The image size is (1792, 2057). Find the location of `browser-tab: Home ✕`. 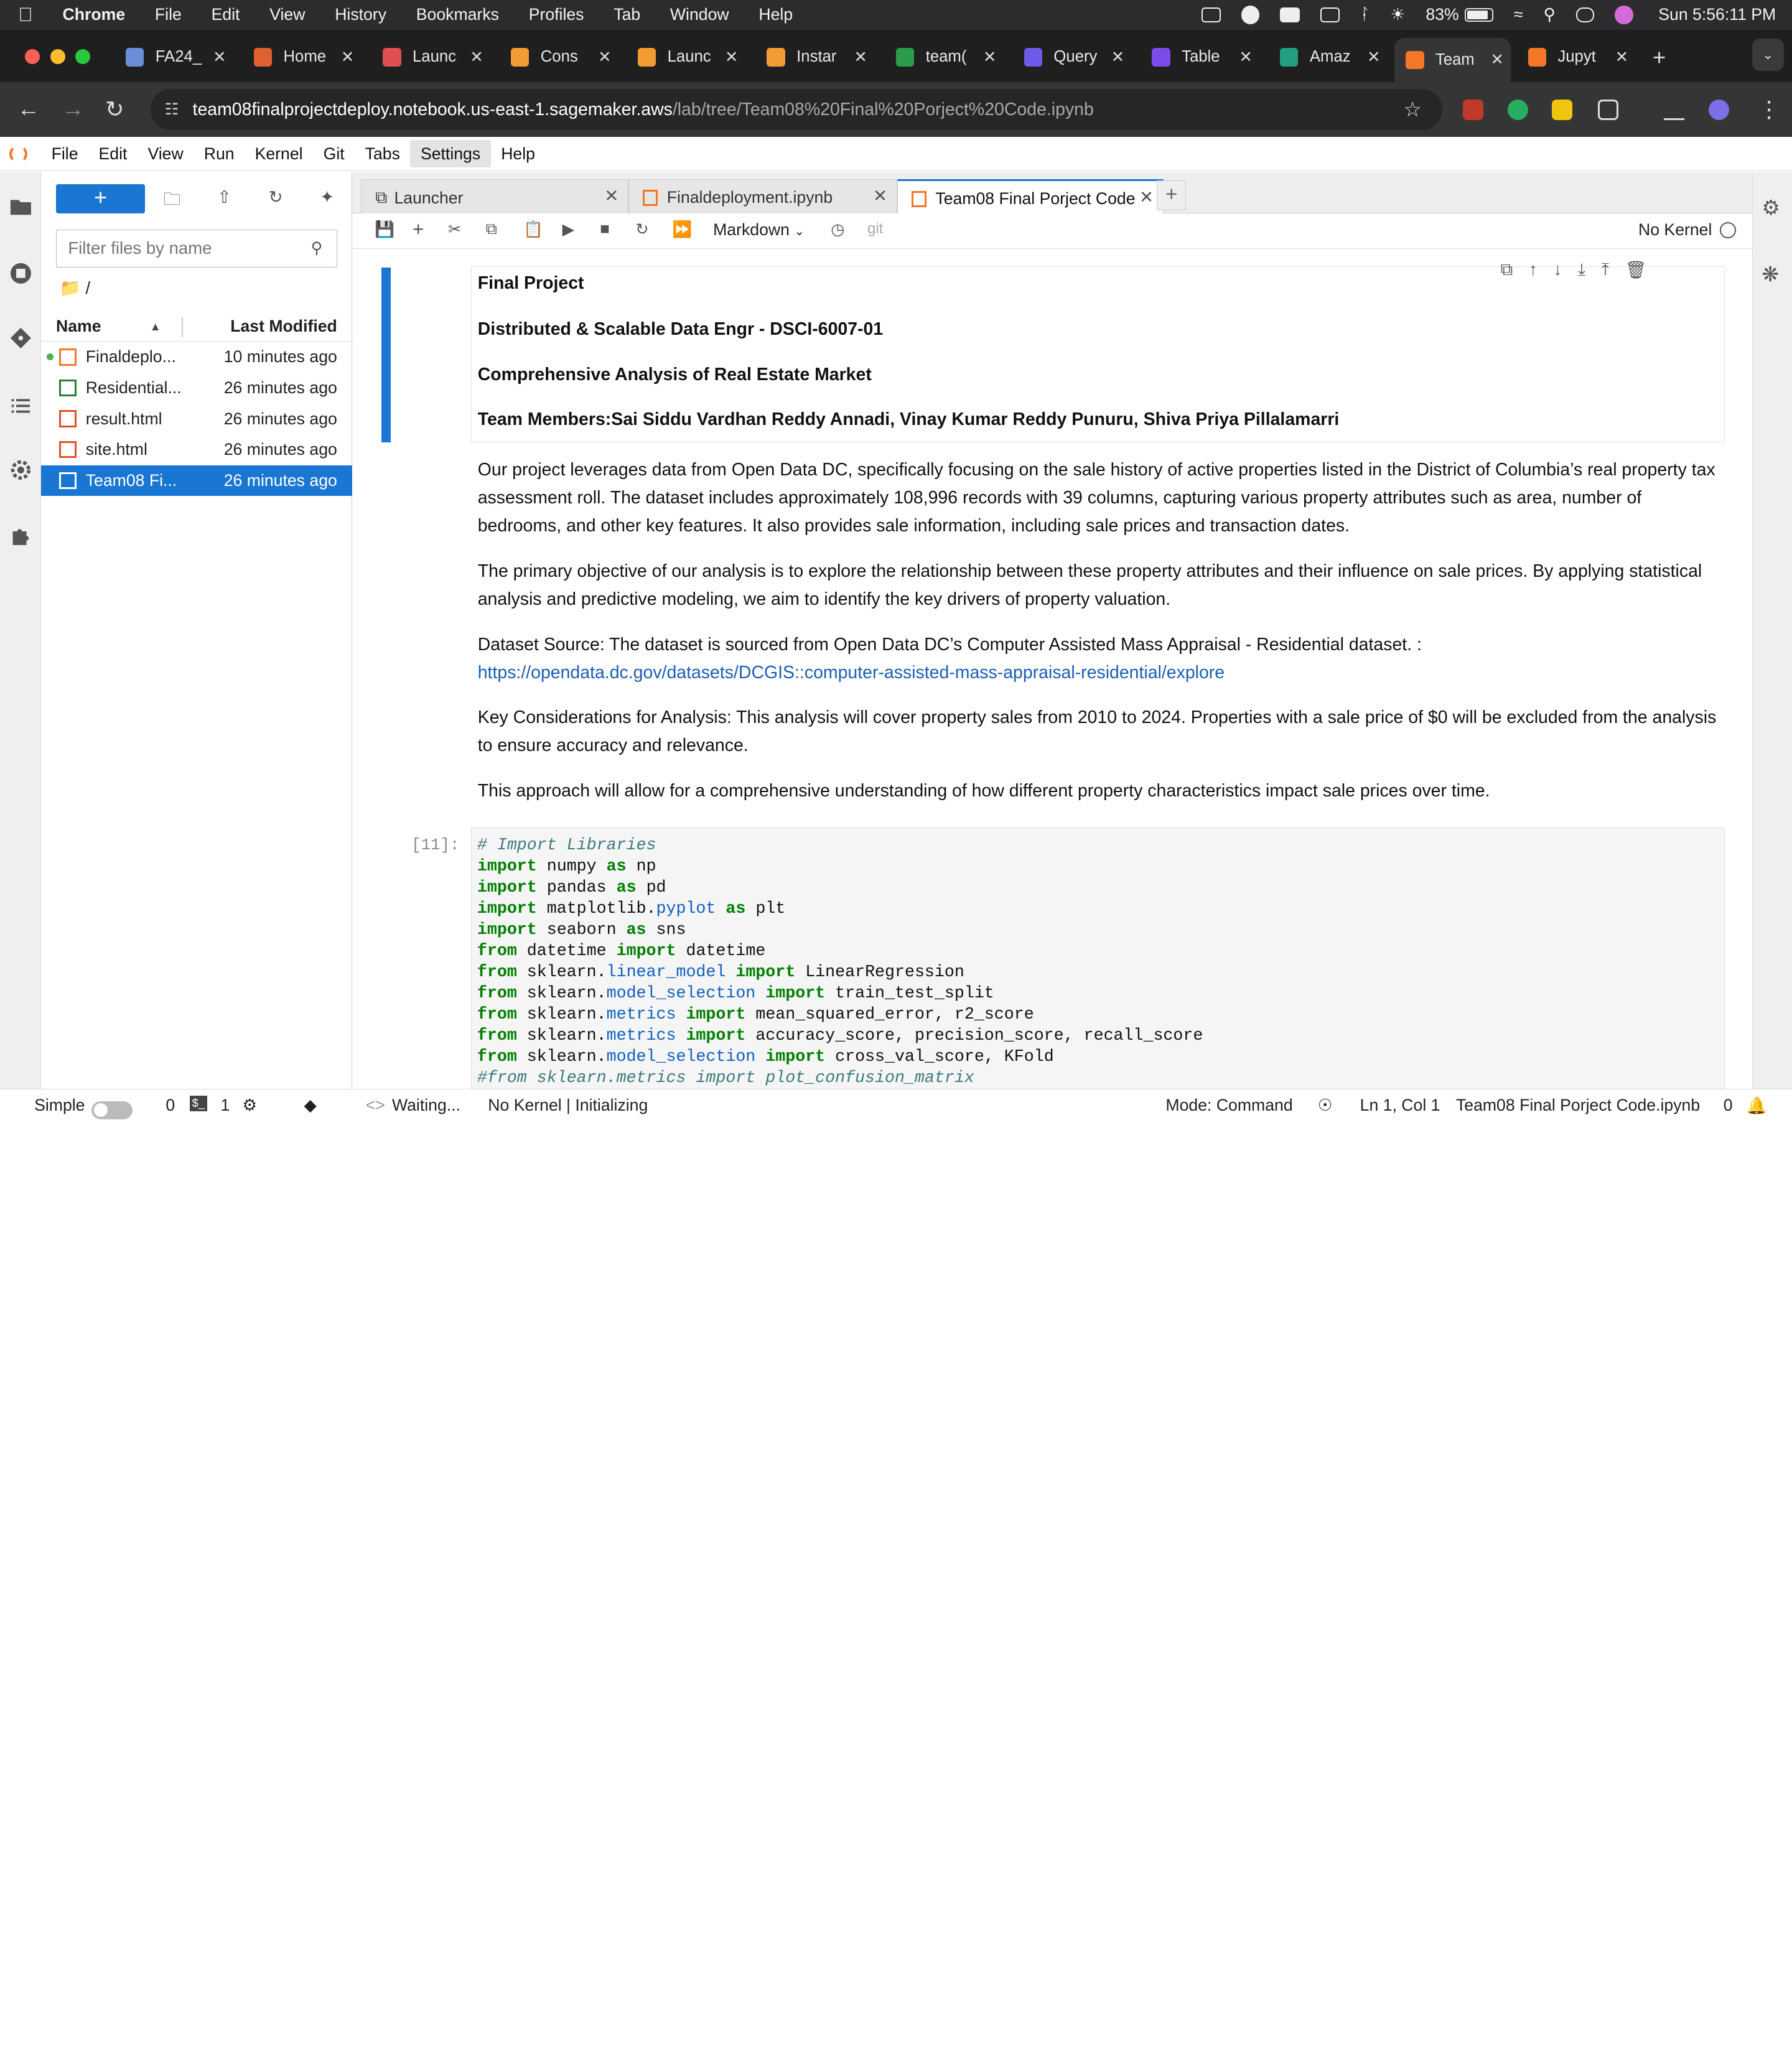

browser-tab: Home ✕ is located at coordinates (305, 57).